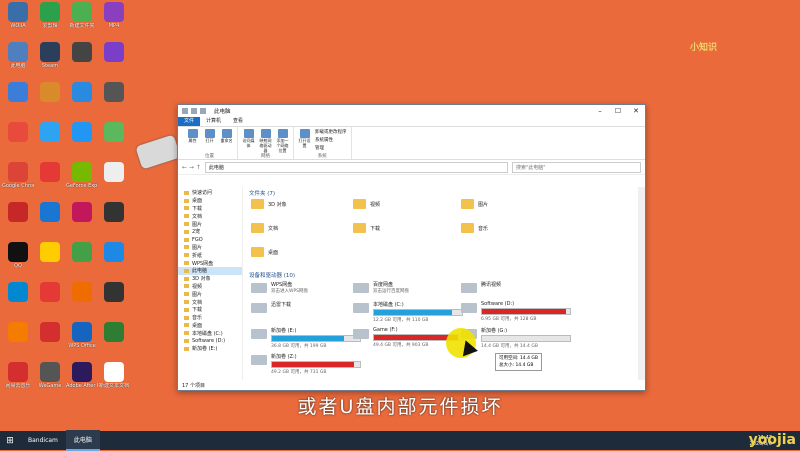 The height and width of the screenshot is (451, 800). What do you see at coordinates (264, 228) in the screenshot?
I see `folder-item: 文档` at bounding box center [264, 228].